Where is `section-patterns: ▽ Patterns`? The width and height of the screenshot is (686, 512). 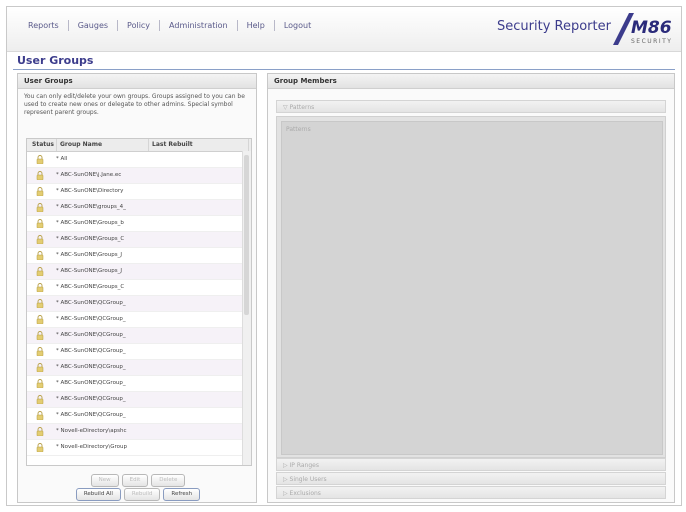
section-patterns: ▽ Patterns is located at coordinates (471, 106).